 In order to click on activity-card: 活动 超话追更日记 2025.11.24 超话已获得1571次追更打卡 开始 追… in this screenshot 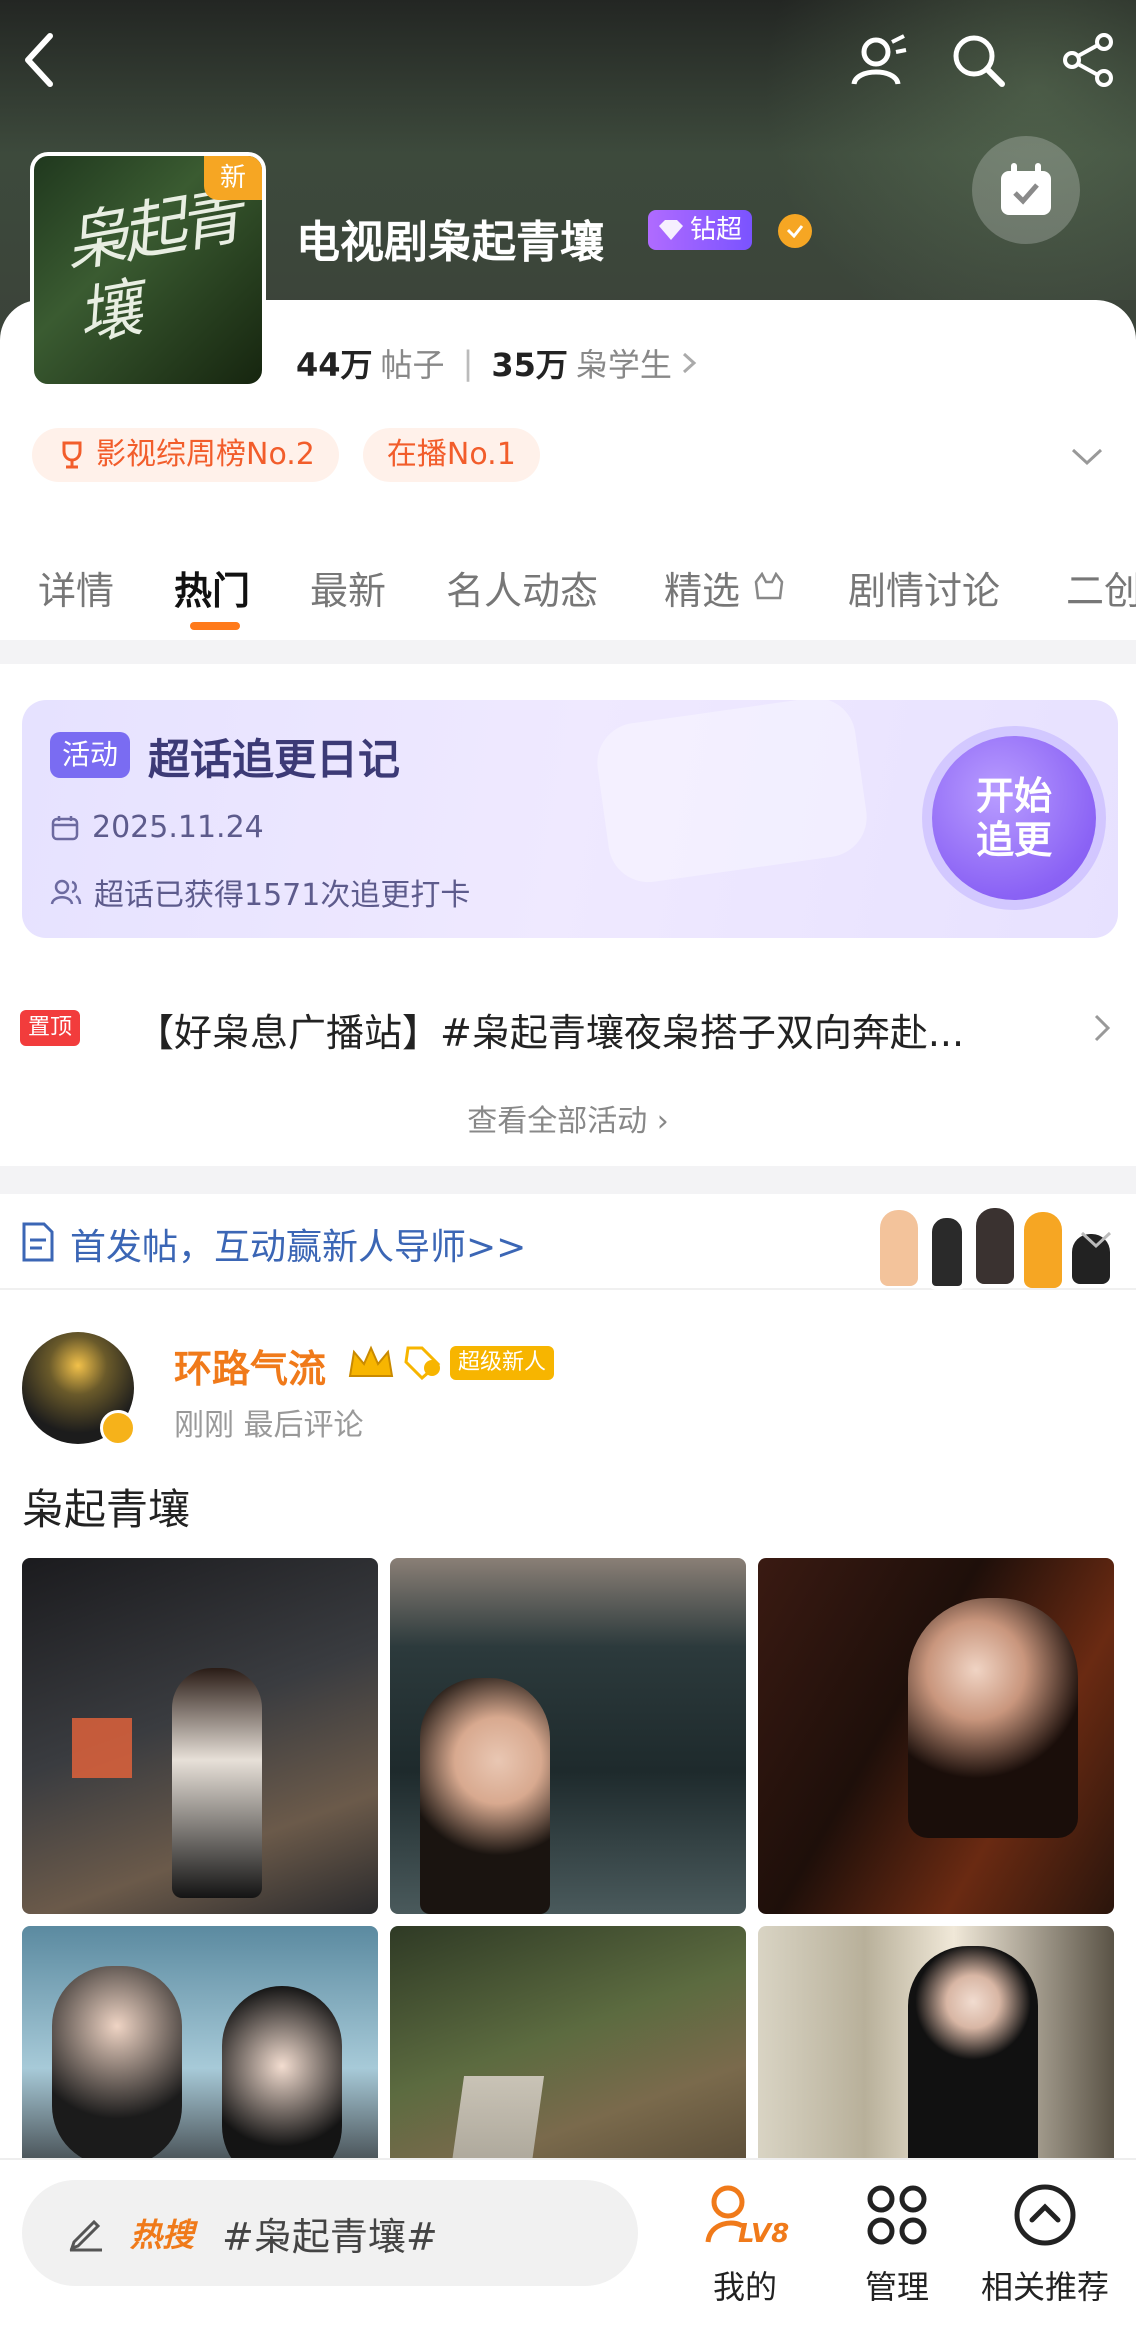, I will do `click(570, 819)`.